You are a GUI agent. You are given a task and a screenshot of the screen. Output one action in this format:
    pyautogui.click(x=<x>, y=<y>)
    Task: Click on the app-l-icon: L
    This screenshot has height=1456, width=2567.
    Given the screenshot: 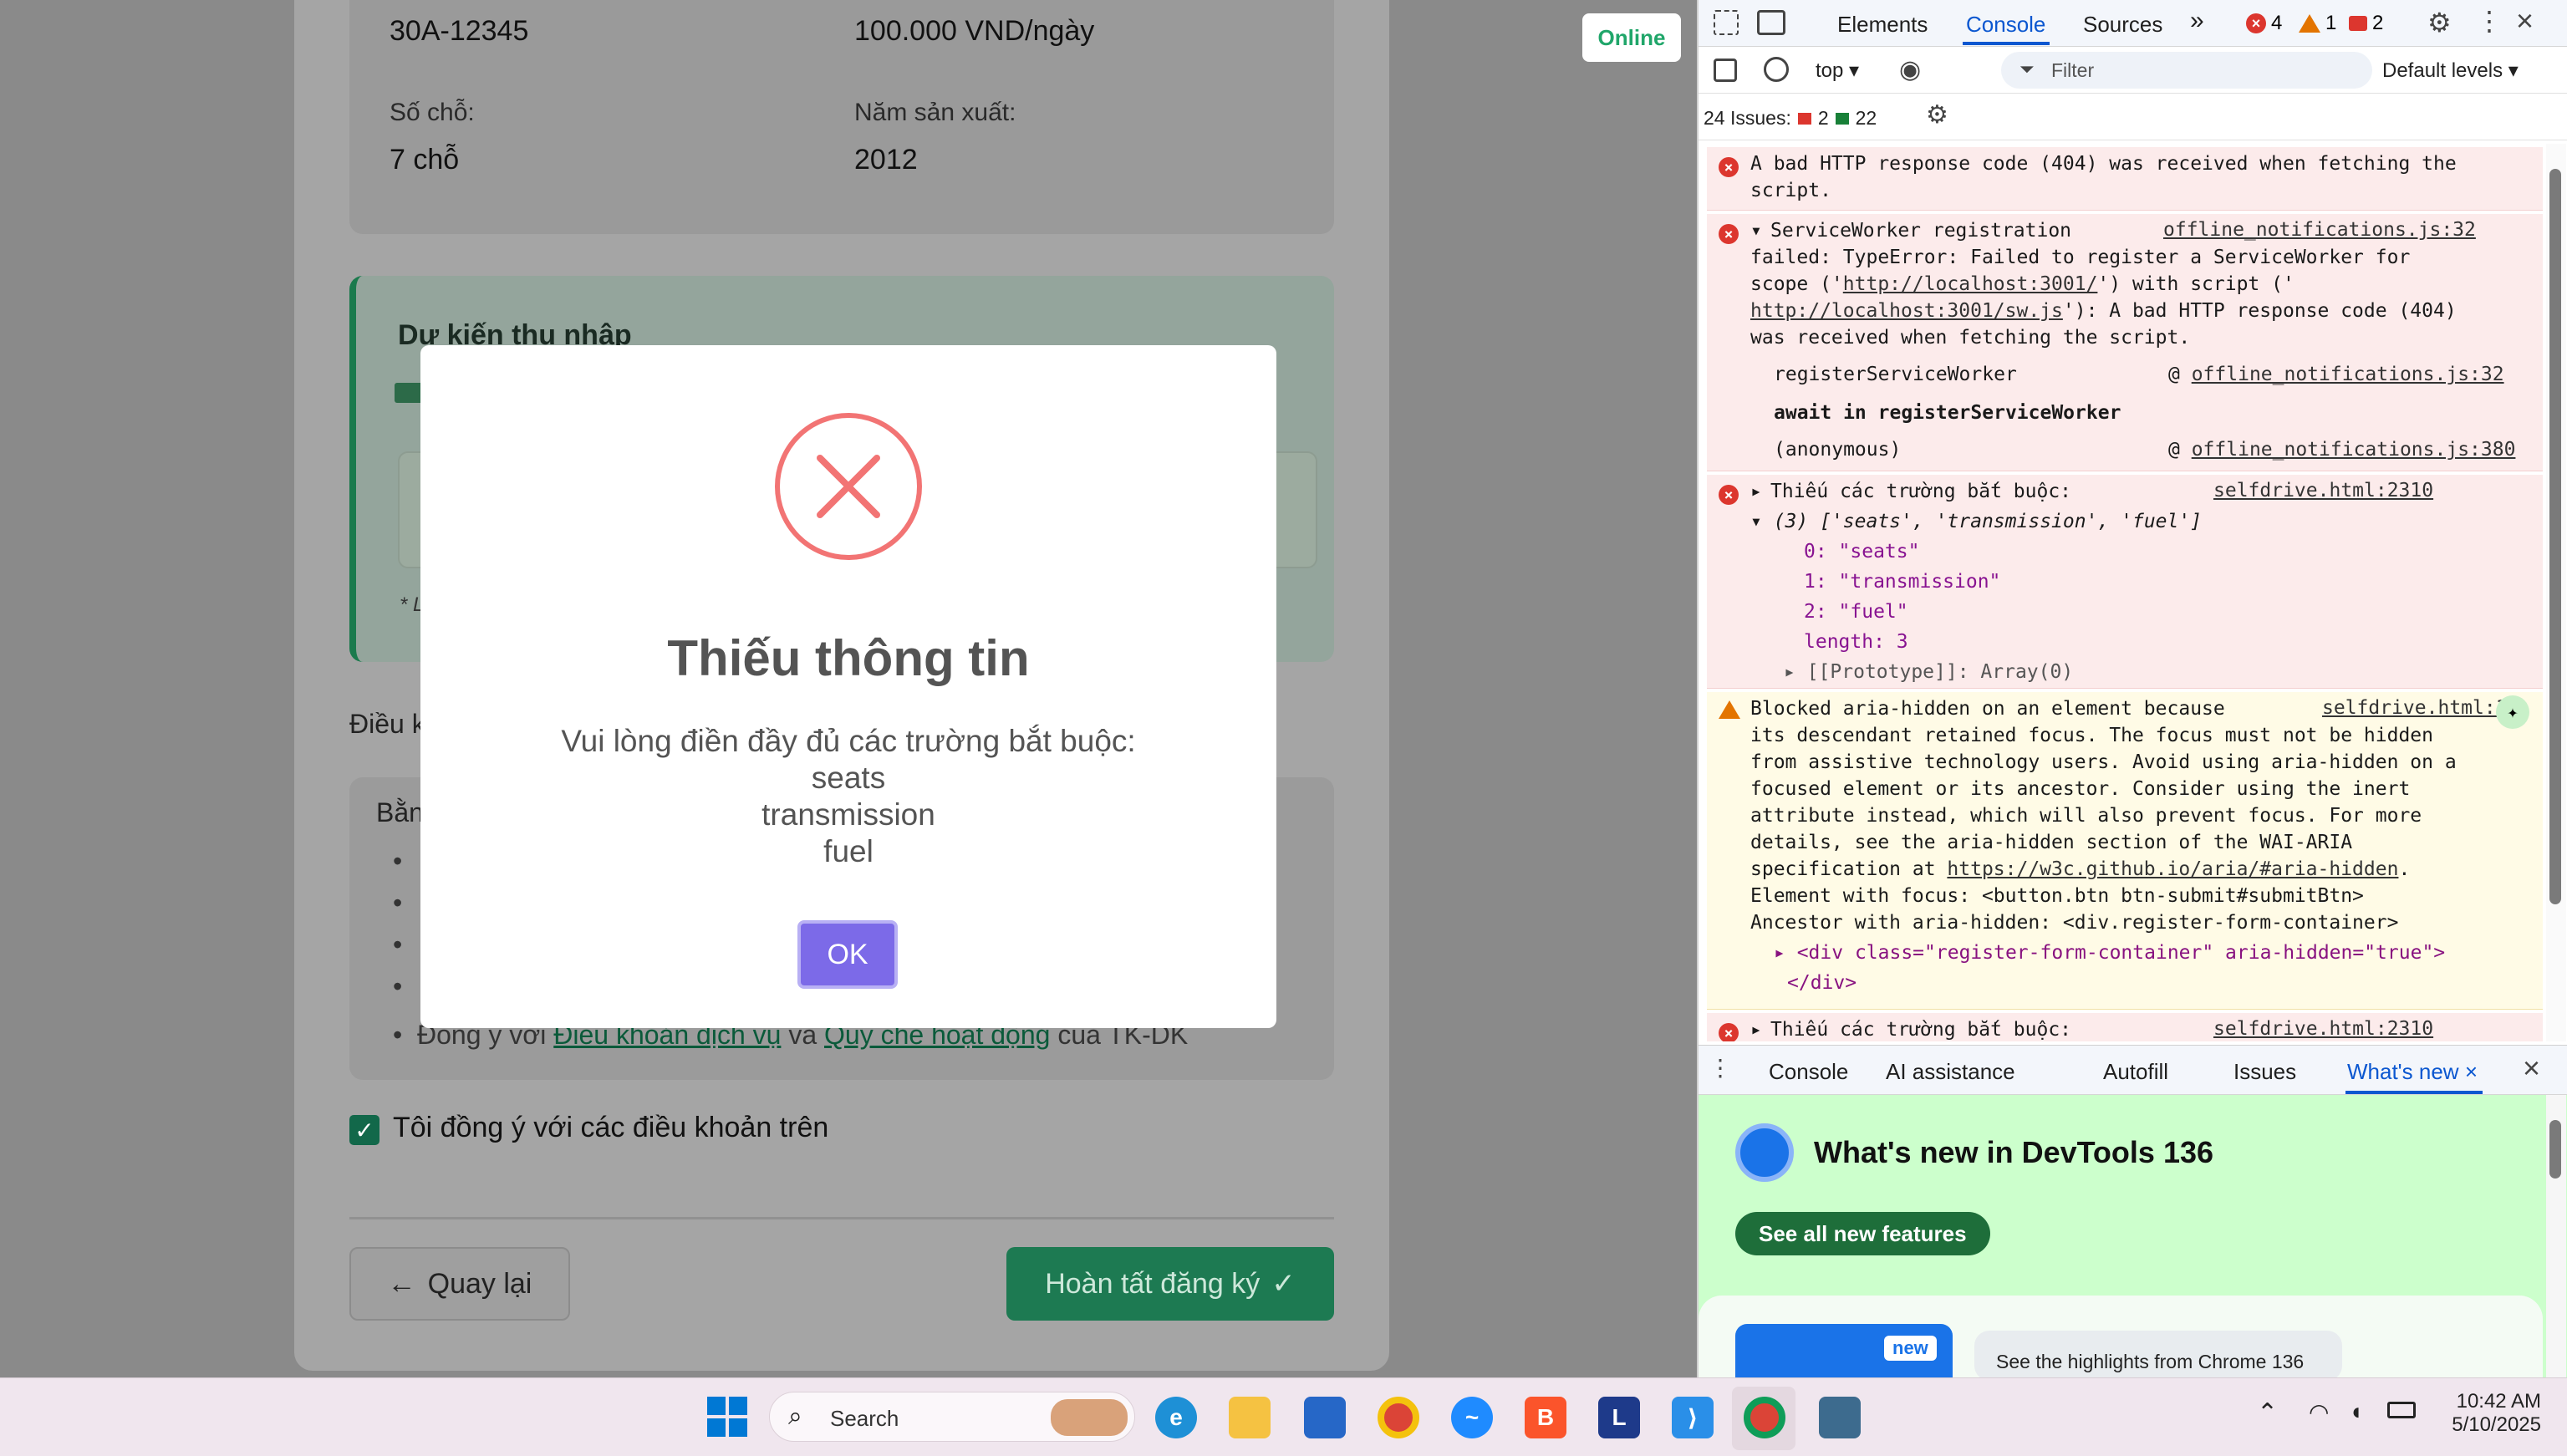 What is the action you would take?
    pyautogui.click(x=1619, y=1417)
    